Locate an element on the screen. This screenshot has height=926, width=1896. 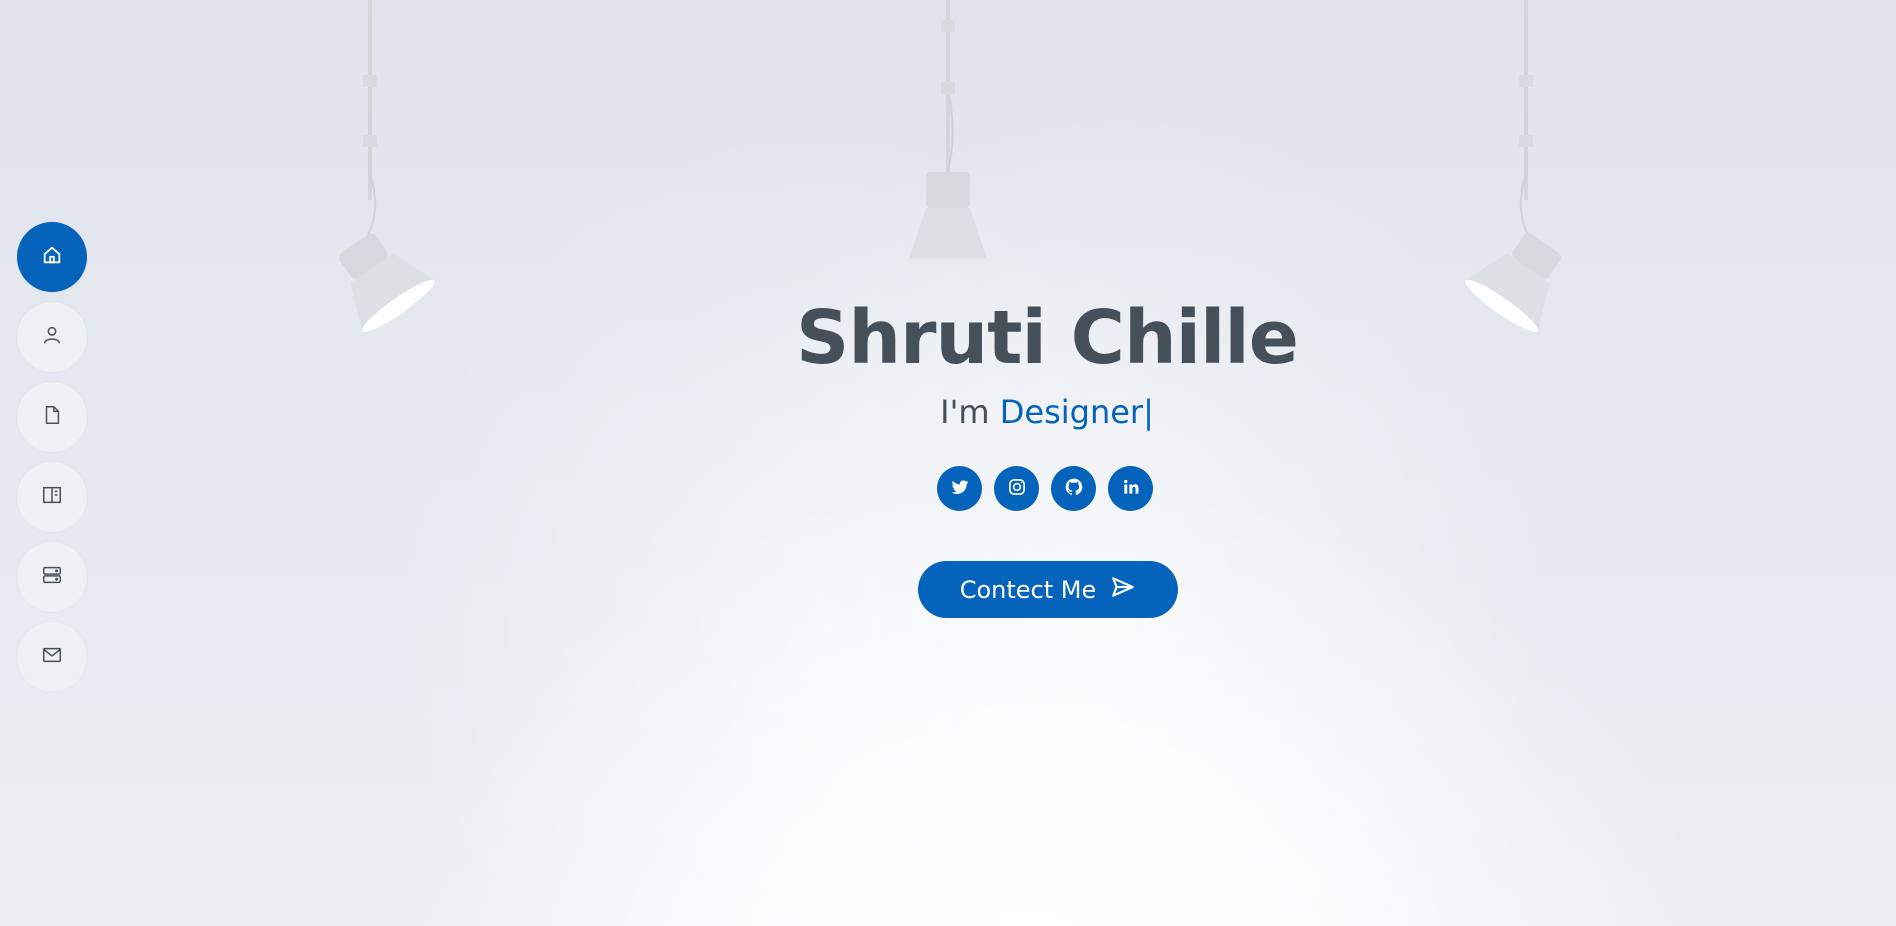
instagram-link is located at coordinates (1016, 488).